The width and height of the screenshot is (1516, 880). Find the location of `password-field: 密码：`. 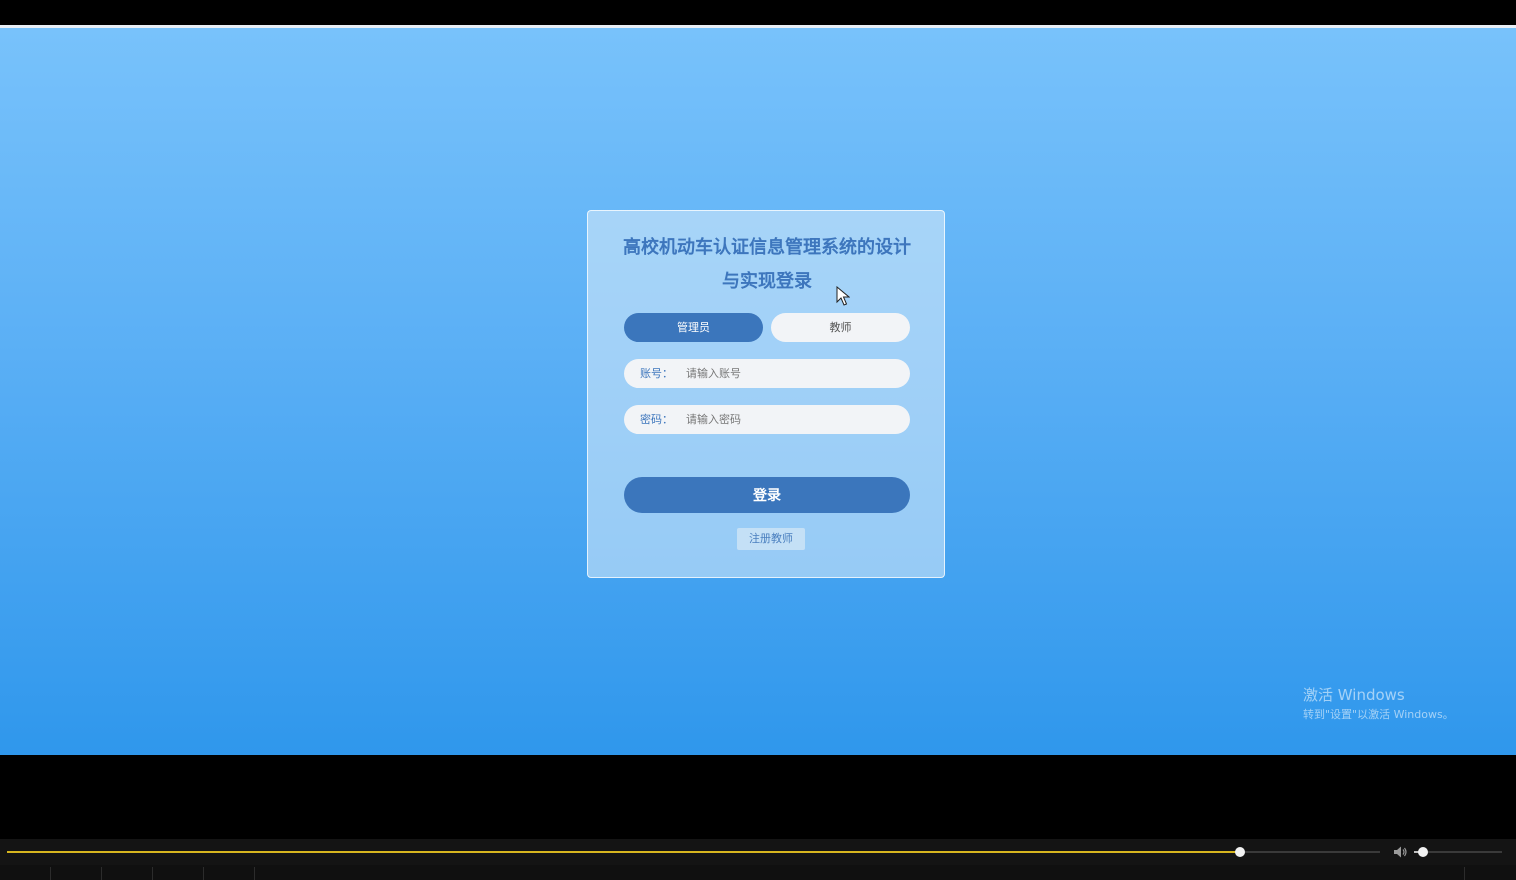

password-field: 密码： is located at coordinates (767, 419).